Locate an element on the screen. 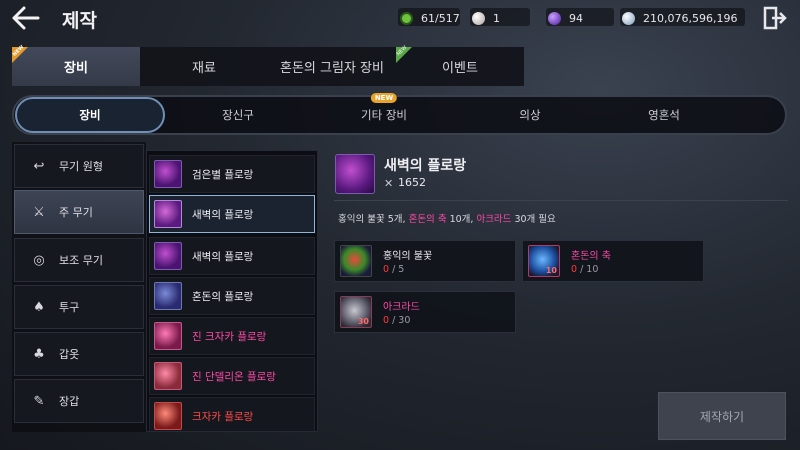  back-button is located at coordinates (26, 18).